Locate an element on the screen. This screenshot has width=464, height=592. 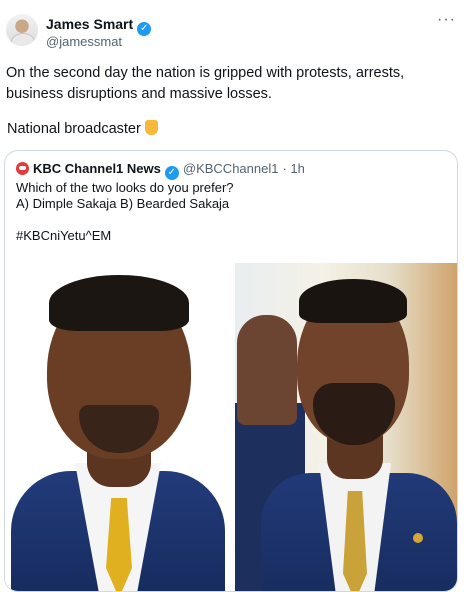
lapel-pin-icon is located at coordinates (418, 538).